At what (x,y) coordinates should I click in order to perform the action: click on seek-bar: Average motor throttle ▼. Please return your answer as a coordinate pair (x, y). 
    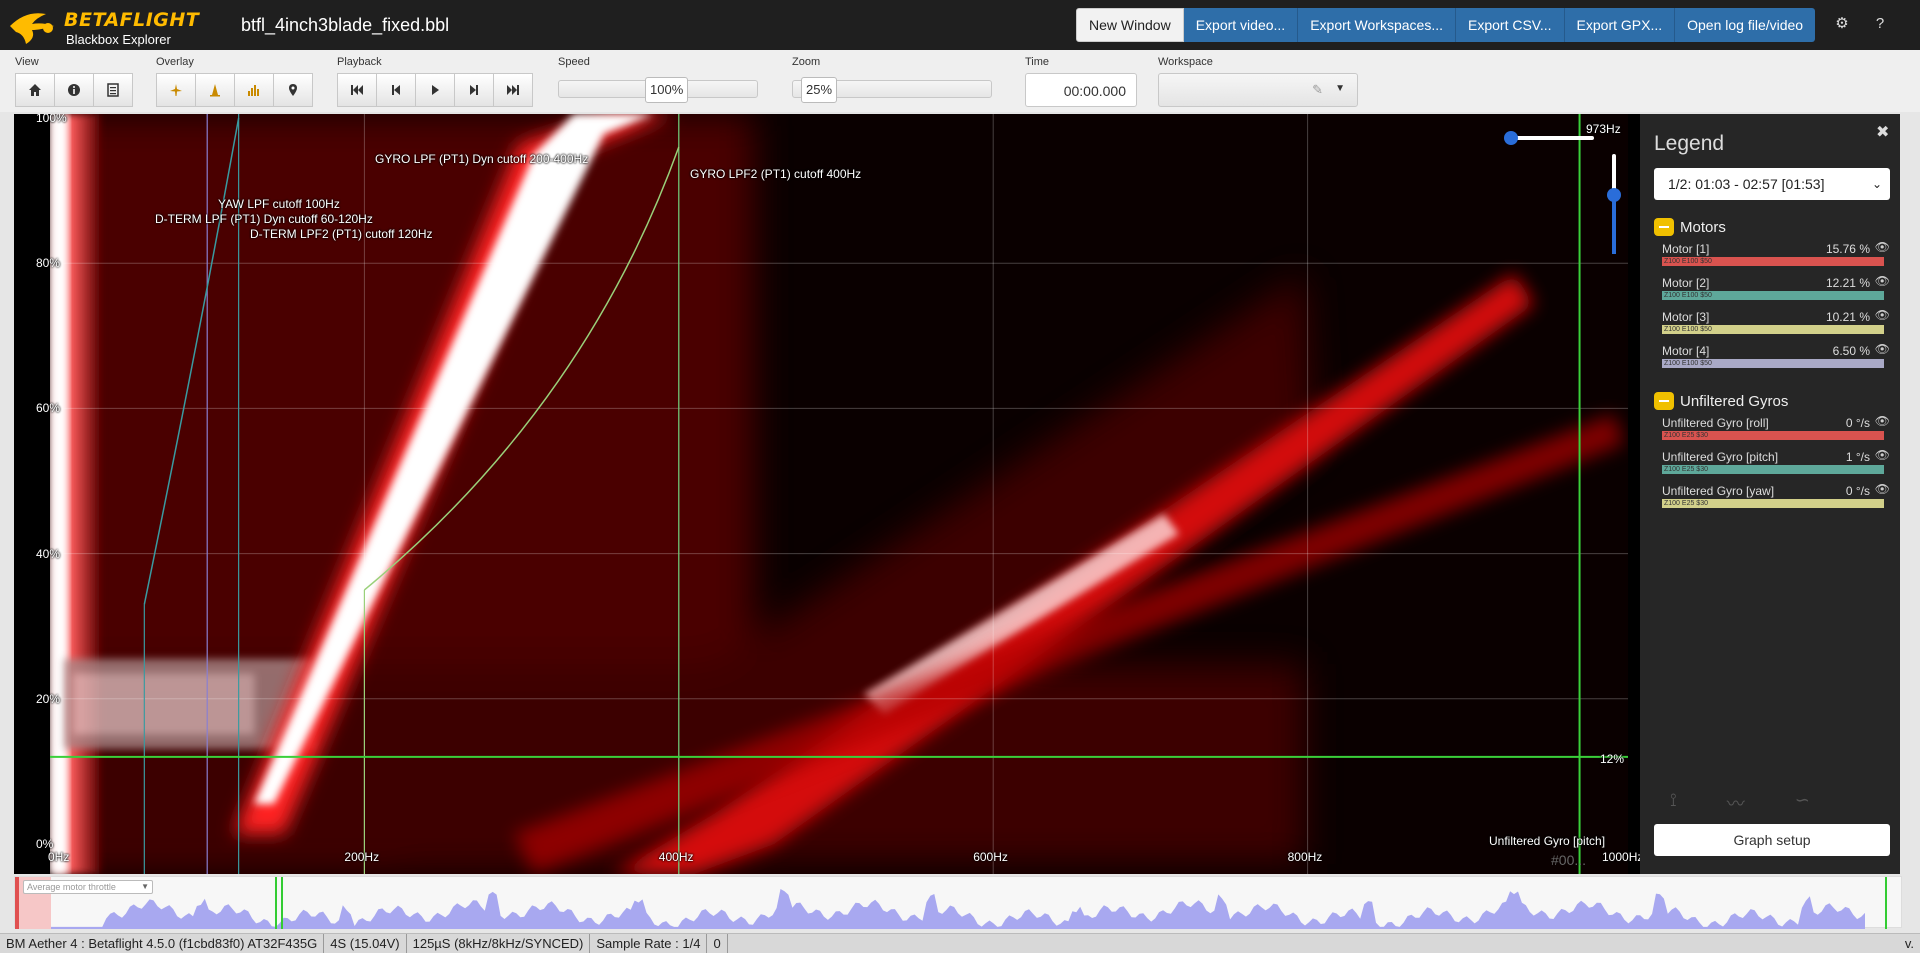
    Looking at the image, I should click on (958, 902).